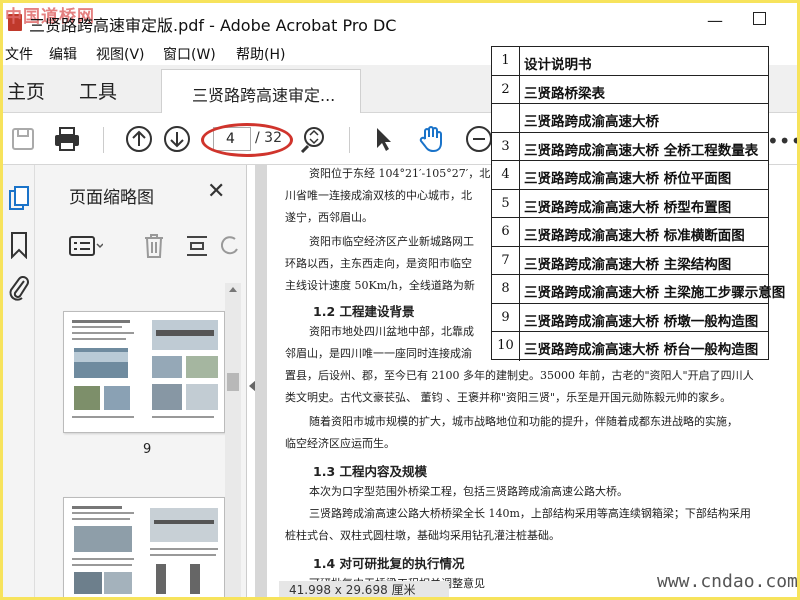 The height and width of the screenshot is (600, 800). What do you see at coordinates (641, 150) in the screenshot?
I see `row-title: 三贤路跨成渝高速大桥 全桥工程数量表` at bounding box center [641, 150].